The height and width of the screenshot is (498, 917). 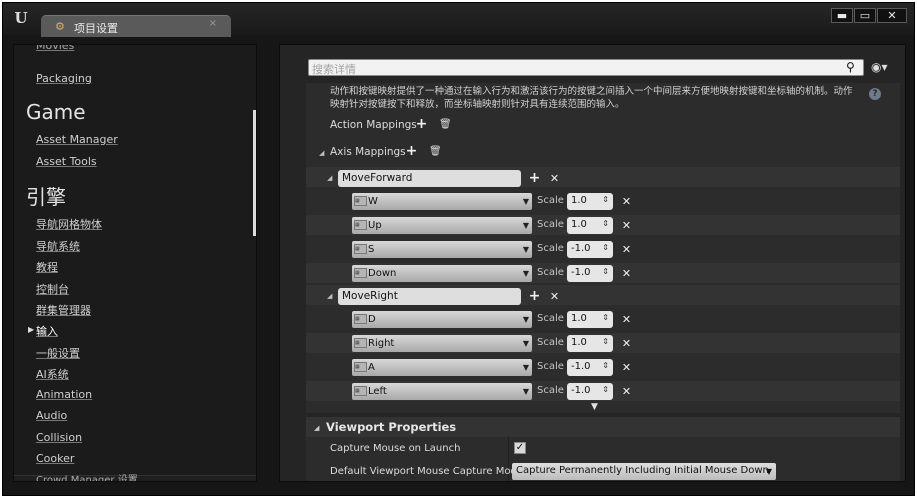 What do you see at coordinates (892, 15) in the screenshot?
I see `close-button: ✕` at bounding box center [892, 15].